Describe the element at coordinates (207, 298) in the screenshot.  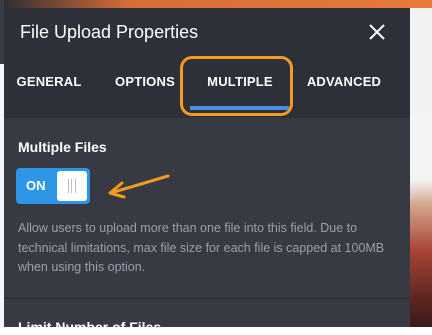
I see `section-divider` at that location.